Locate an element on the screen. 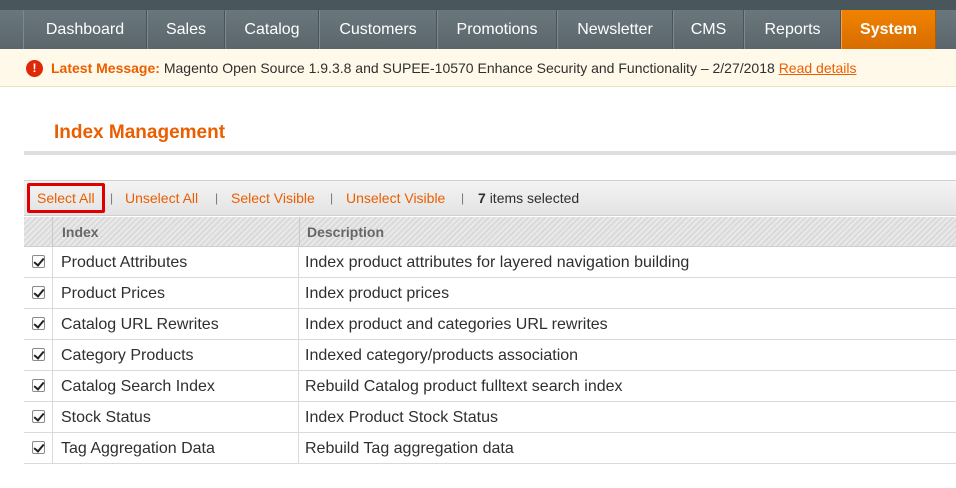 This screenshot has width=956, height=488. nav-item-system: System is located at coordinates (888, 29).